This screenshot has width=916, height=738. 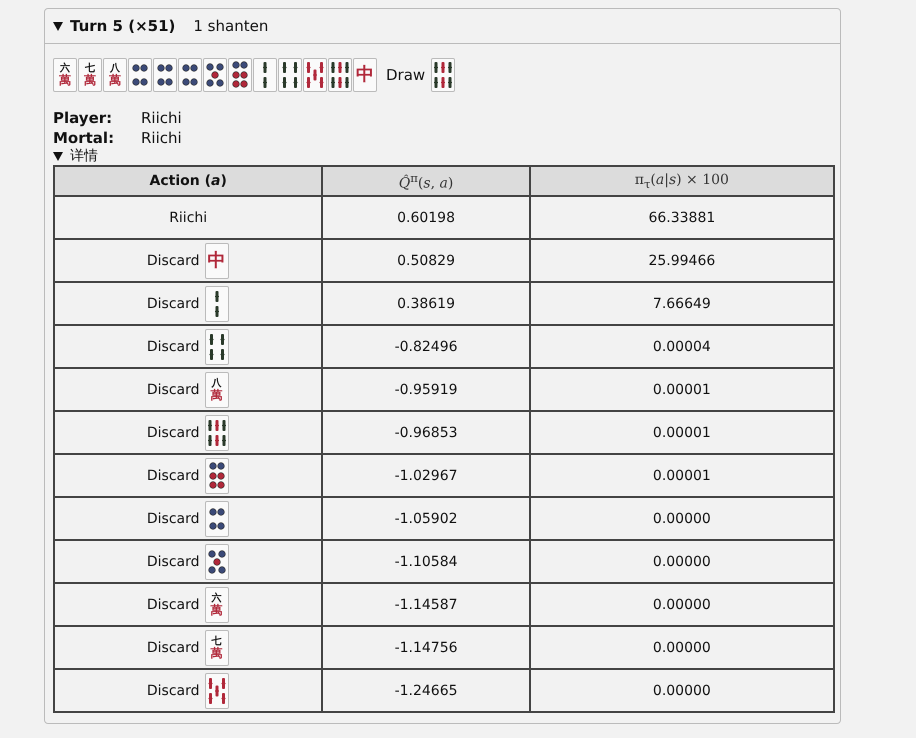 What do you see at coordinates (682, 181) in the screenshot?
I see `column-header: π$_{τ}$(a|s) × 100` at bounding box center [682, 181].